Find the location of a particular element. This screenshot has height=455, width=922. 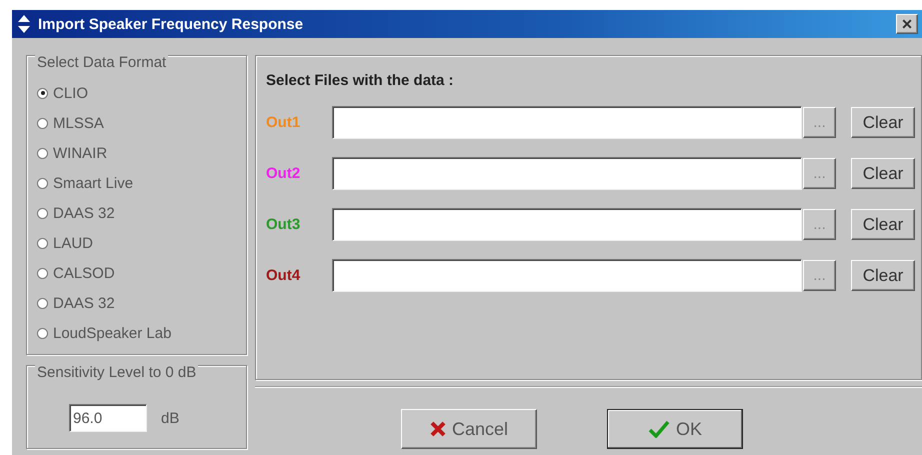

ok-button: OK is located at coordinates (675, 429).